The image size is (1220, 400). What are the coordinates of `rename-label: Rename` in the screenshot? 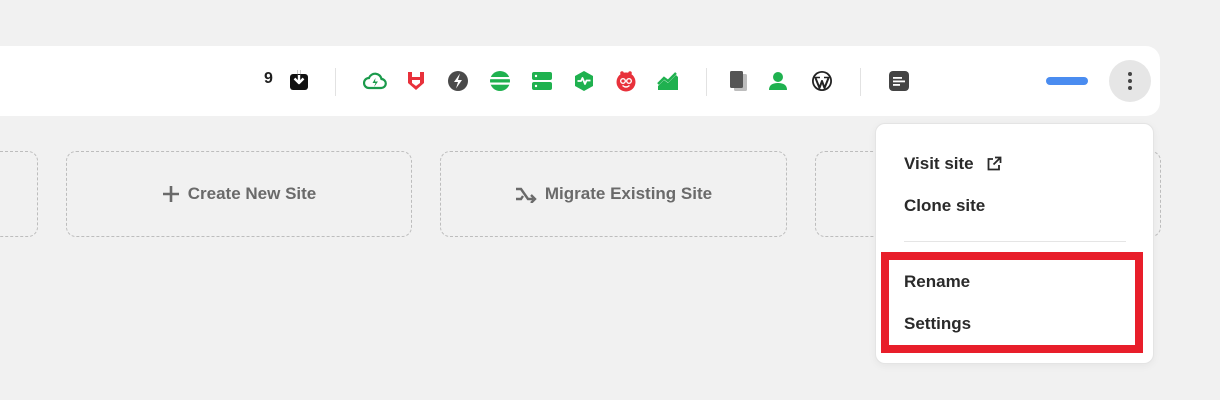 It's located at (937, 281).